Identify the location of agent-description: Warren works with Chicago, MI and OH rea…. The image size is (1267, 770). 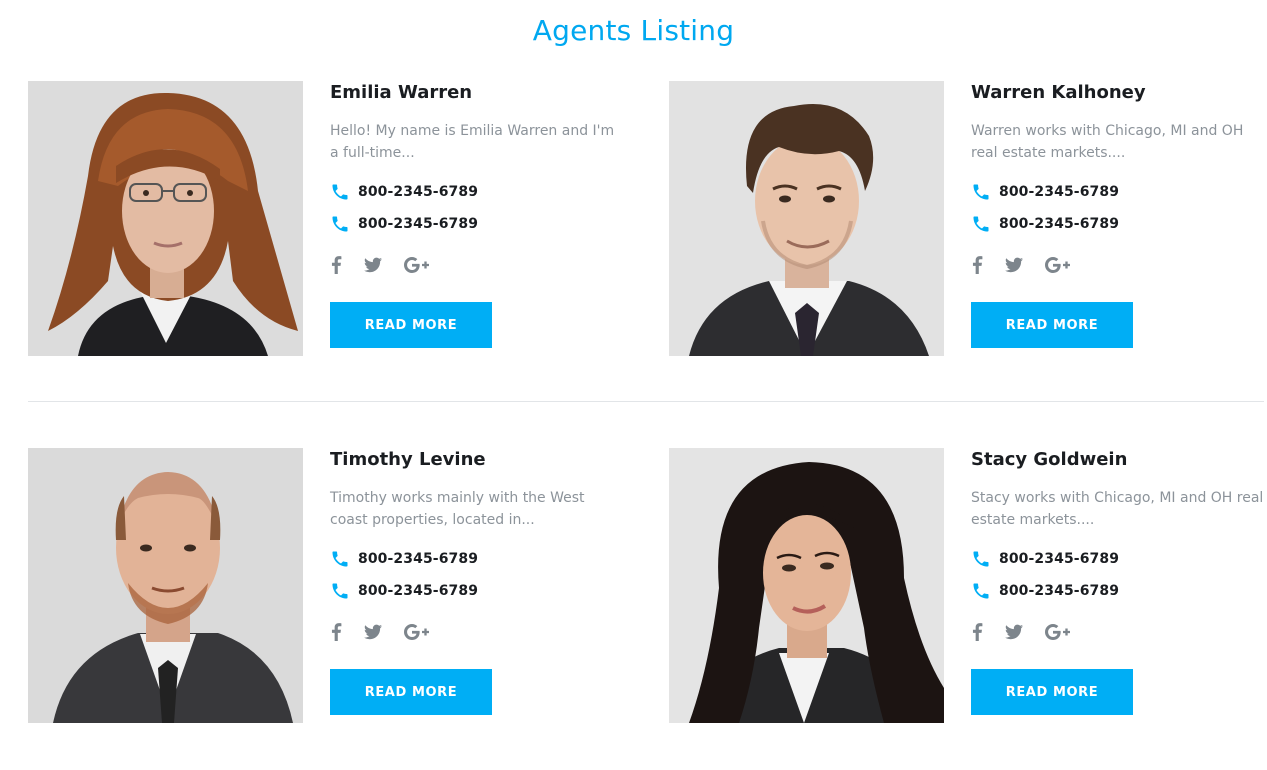
(1107, 142).